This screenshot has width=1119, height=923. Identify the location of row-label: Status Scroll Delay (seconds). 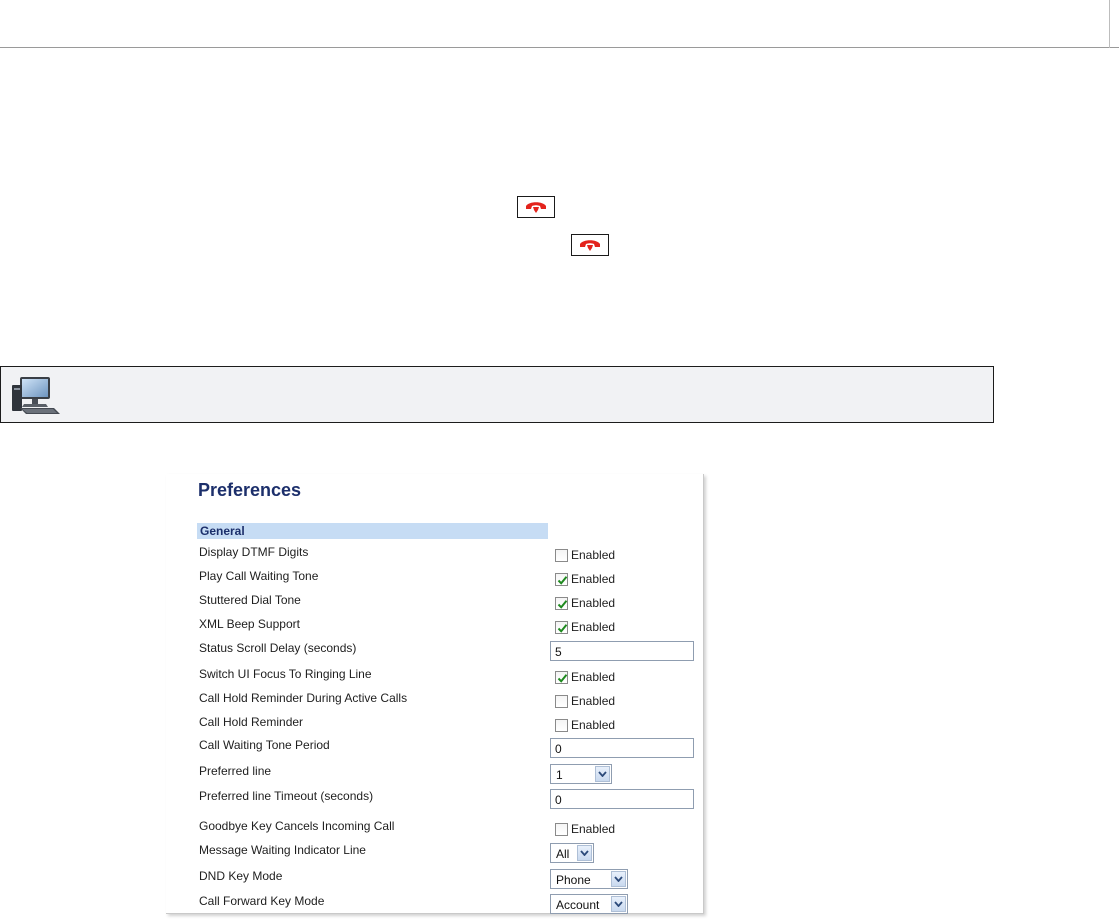
(278, 648).